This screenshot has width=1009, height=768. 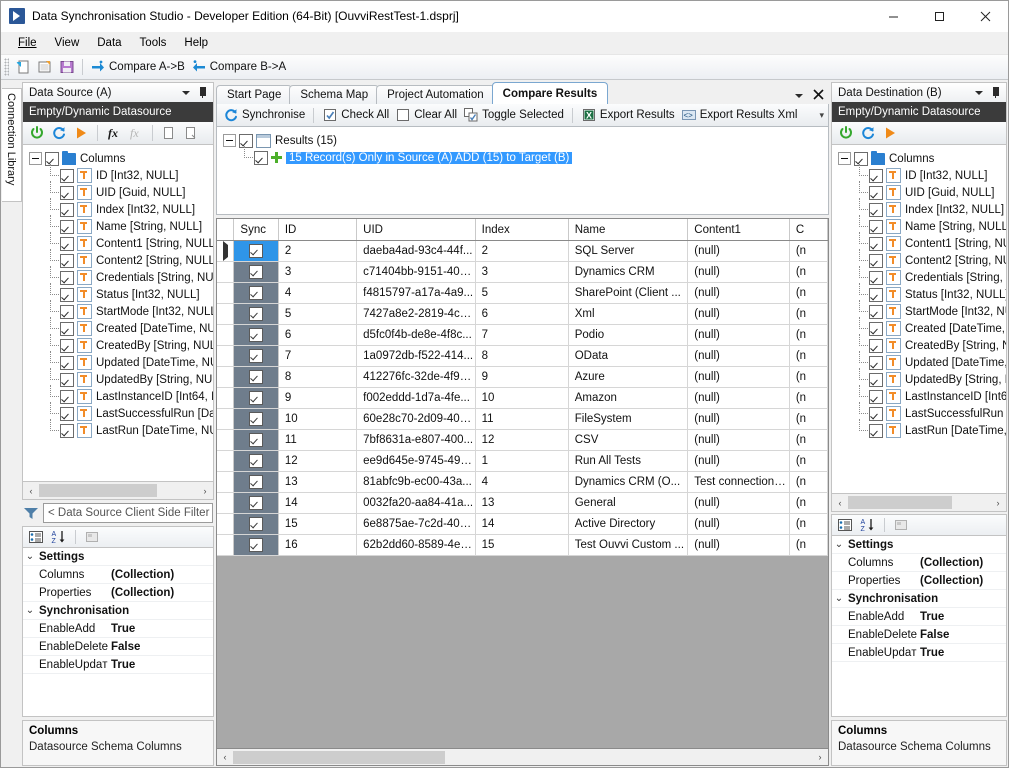 I want to click on cell-id: 2, so click(x=318, y=251).